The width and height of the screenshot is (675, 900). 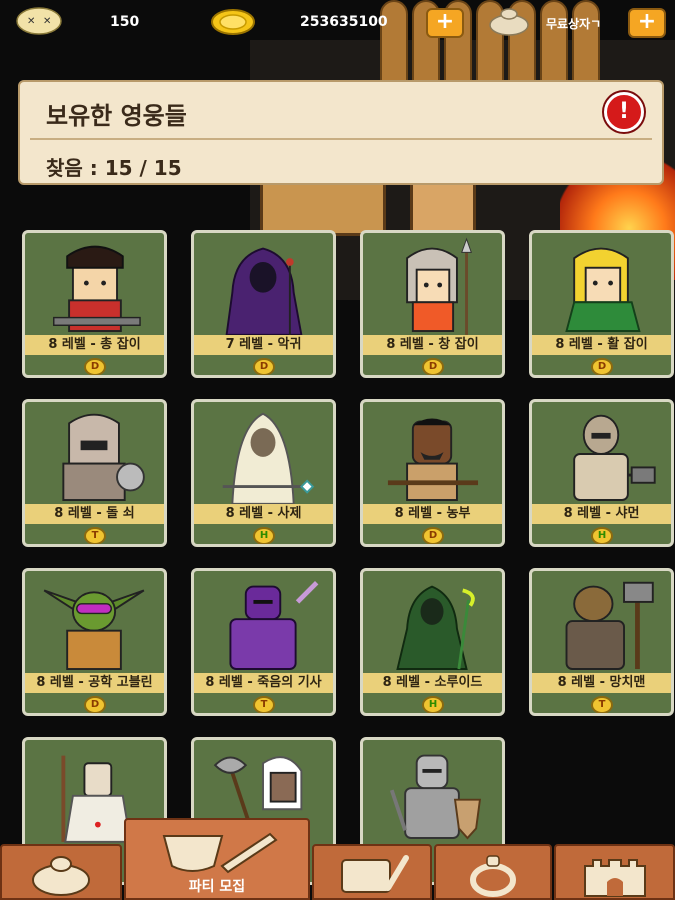 What do you see at coordinates (94, 629) in the screenshot?
I see `goblin-hero-icon` at bounding box center [94, 629].